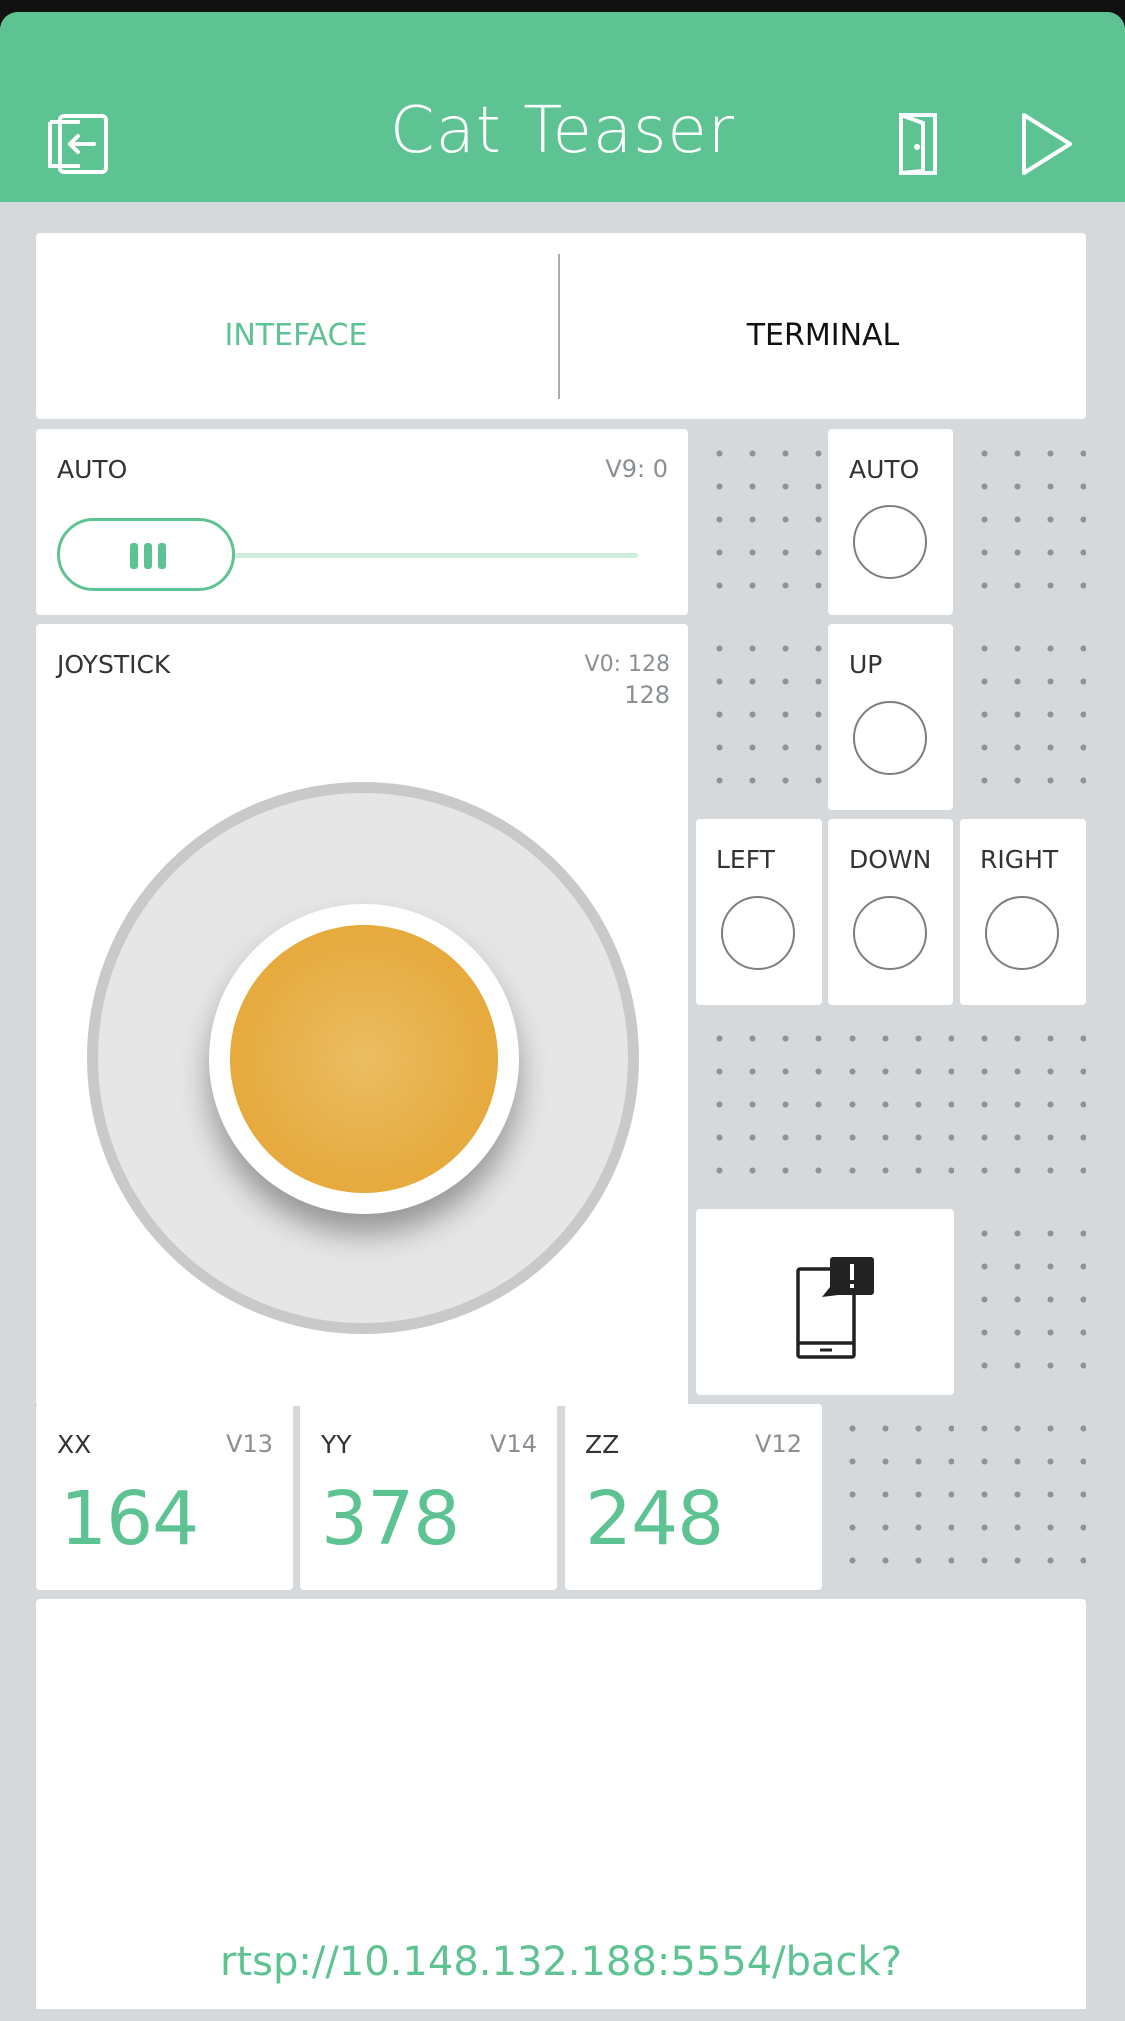 This screenshot has height=2021, width=1125. I want to click on value-display-yy: YY V14 378, so click(428, 1497).